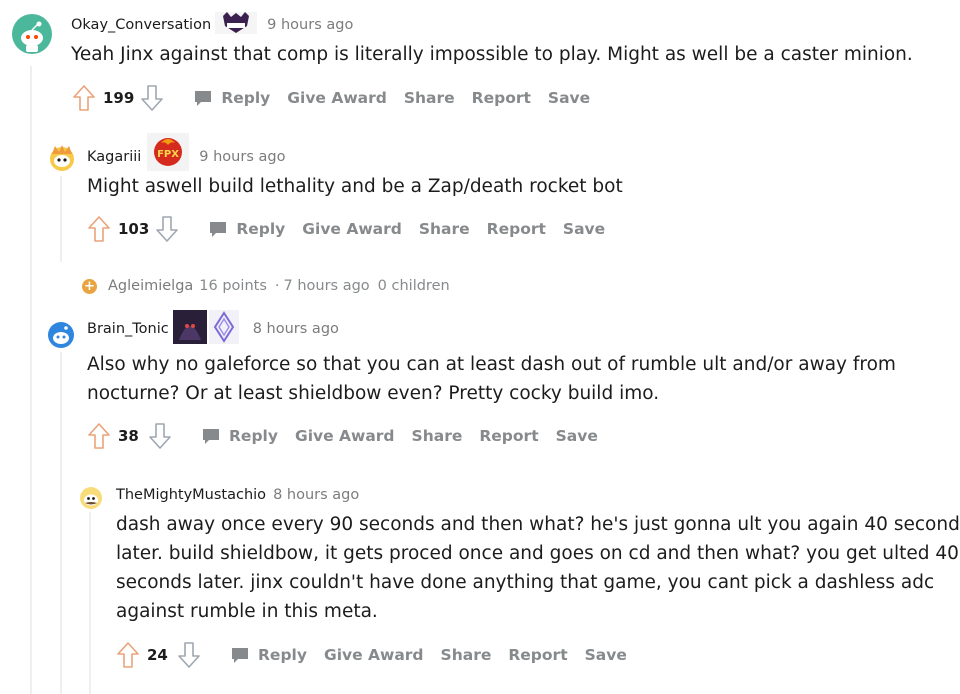  I want to click on team-flair-icon: FPX, so click(168, 154).